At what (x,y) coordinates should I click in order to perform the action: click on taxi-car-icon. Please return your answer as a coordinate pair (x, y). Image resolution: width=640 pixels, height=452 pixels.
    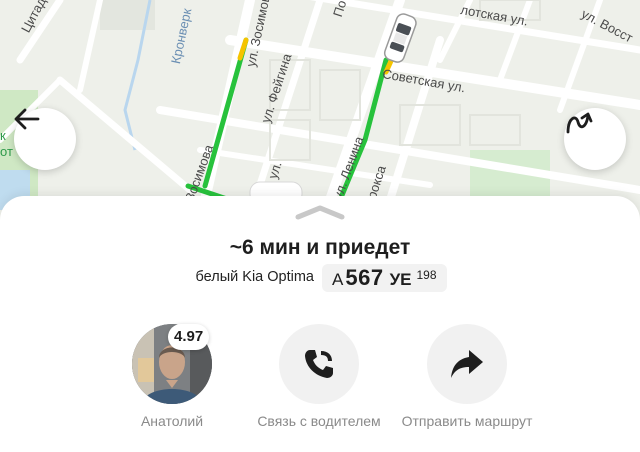
    Looking at the image, I should click on (400, 38).